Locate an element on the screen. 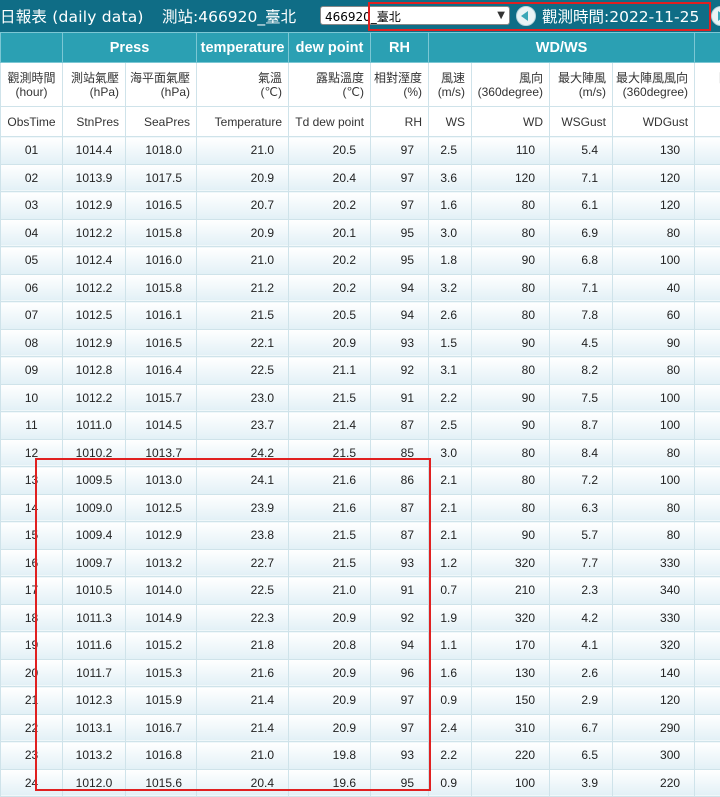 This screenshot has height=797, width=720. table-cell: 23.7 is located at coordinates (243, 426).